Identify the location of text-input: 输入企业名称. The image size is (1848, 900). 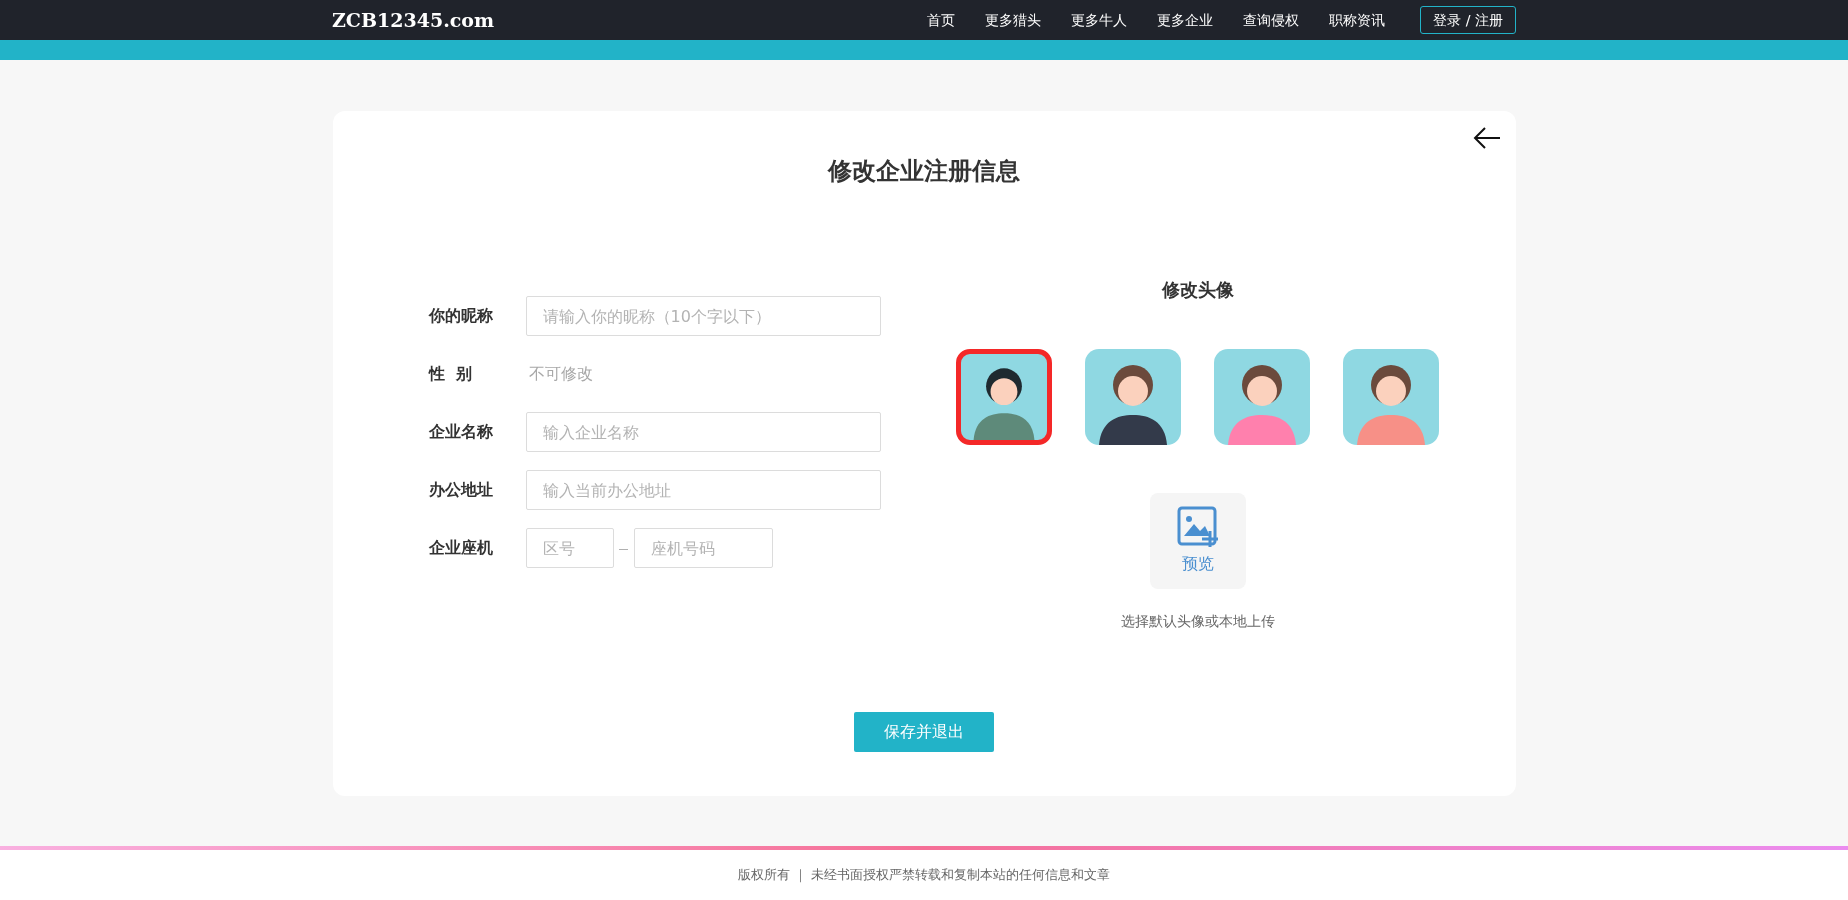
(703, 432).